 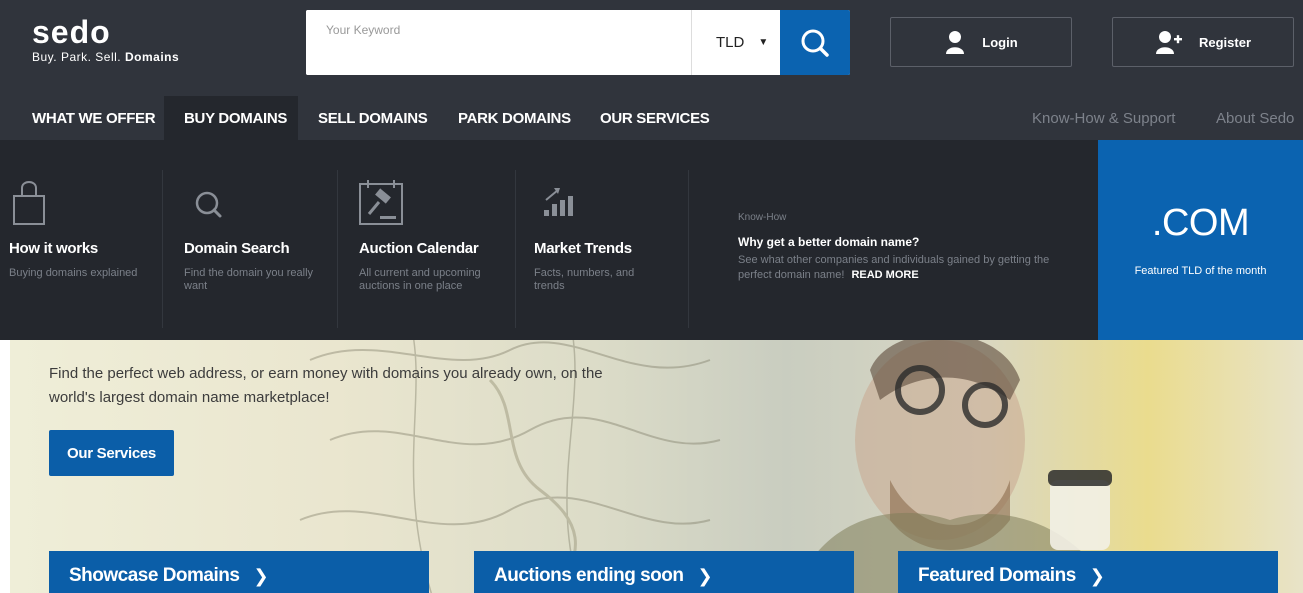 I want to click on logo-name: sedo, so click(x=71, y=32).